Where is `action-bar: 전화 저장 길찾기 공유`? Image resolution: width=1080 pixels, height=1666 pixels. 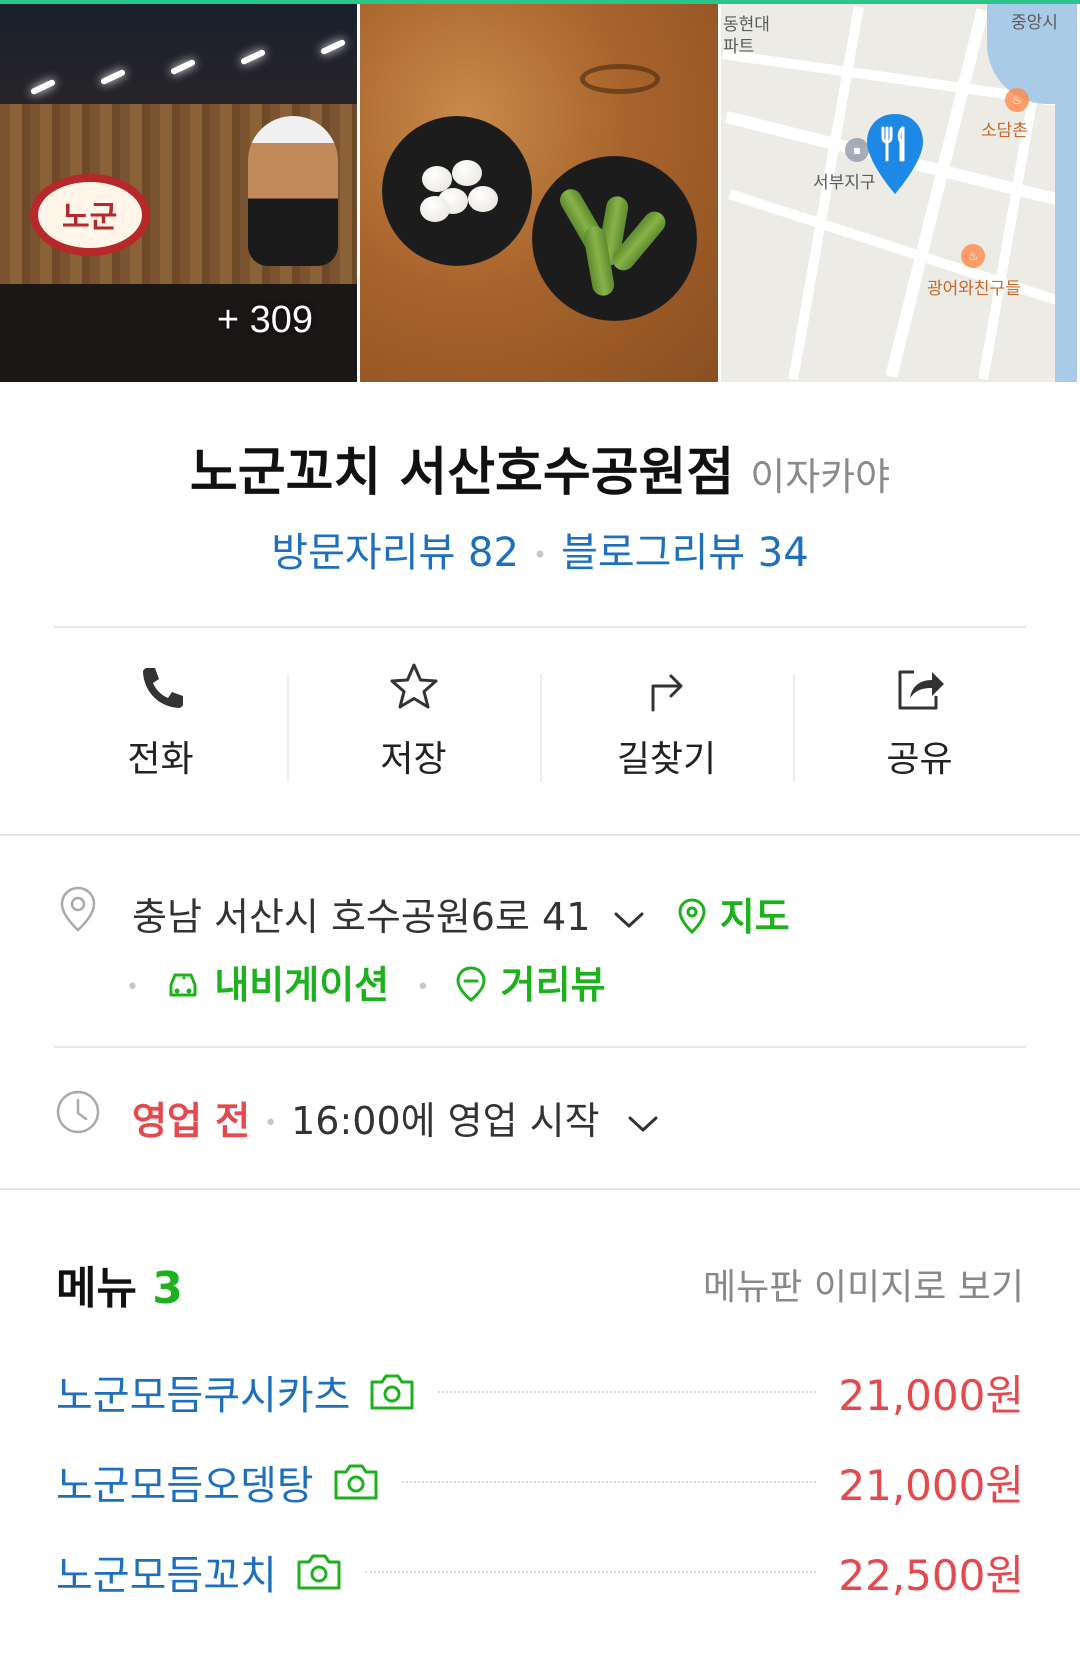 action-bar: 전화 저장 길찾기 공유 is located at coordinates (540, 728).